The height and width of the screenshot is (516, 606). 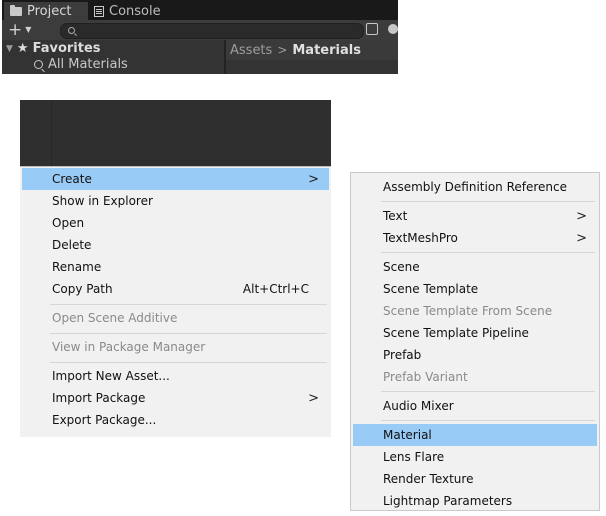 I want to click on project-panel-background, so click(x=175, y=133).